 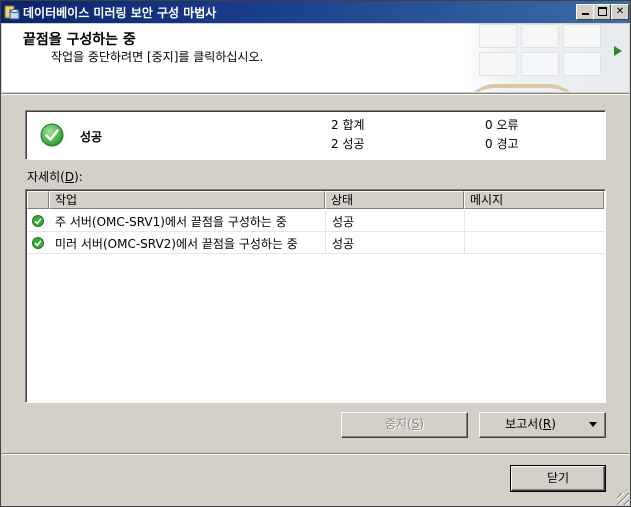 I want to click on column-header-message: 메시지, so click(x=534, y=200).